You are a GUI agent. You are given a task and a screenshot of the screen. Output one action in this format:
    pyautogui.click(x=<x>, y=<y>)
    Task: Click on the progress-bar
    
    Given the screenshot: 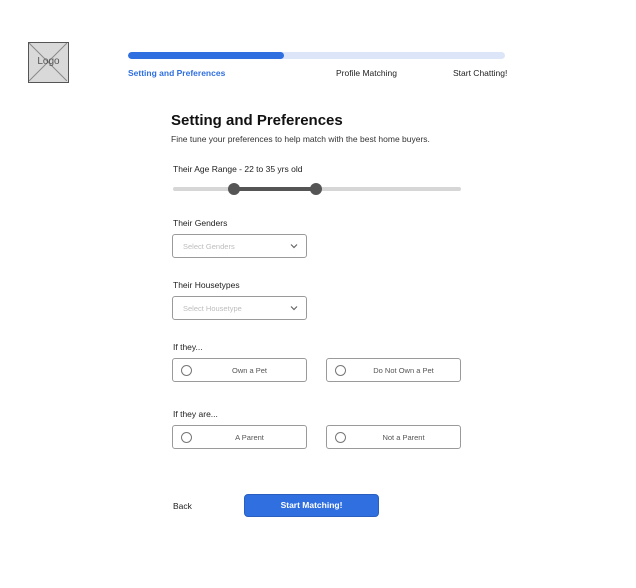 What is the action you would take?
    pyautogui.click(x=316, y=55)
    